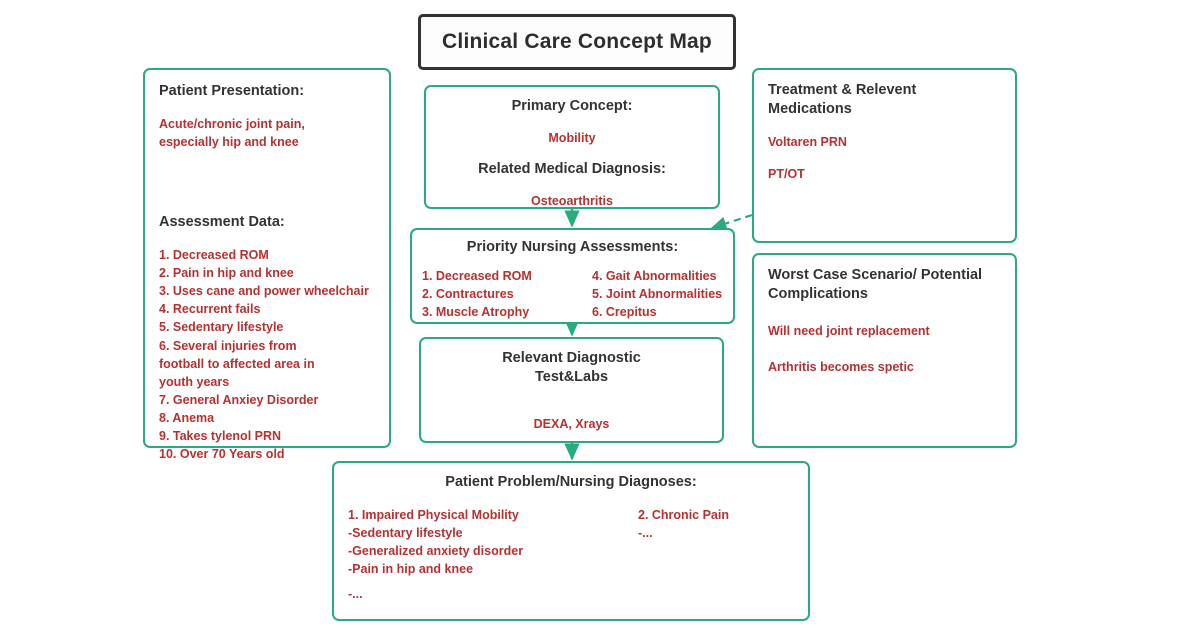 The height and width of the screenshot is (630, 1200). I want to click on list-item: 2. Contractures, so click(468, 293).